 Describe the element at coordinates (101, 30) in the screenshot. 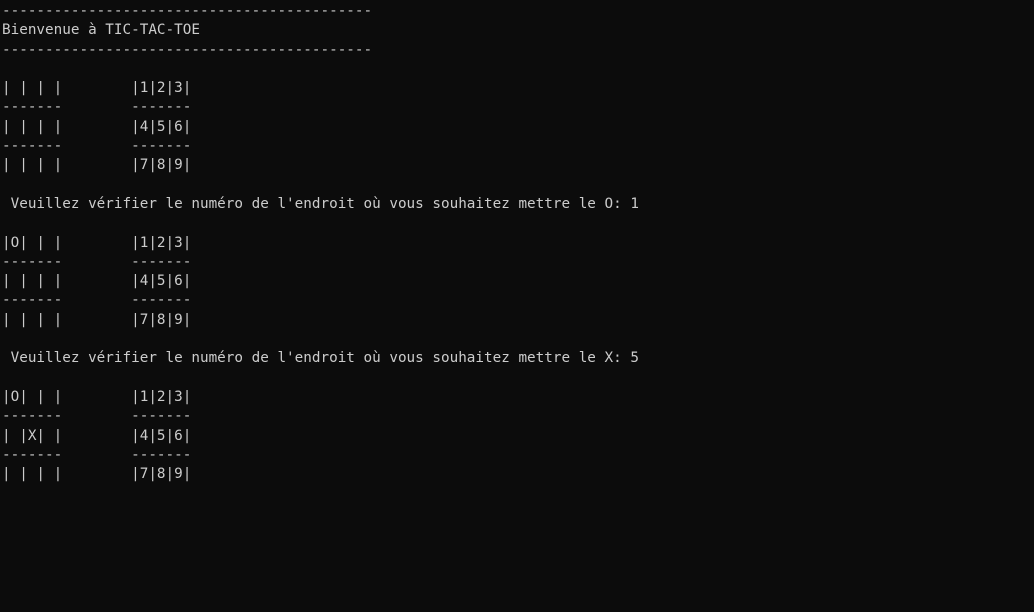

I see `welcome-title: Bienvenue à TIC-TAC-TOE` at that location.